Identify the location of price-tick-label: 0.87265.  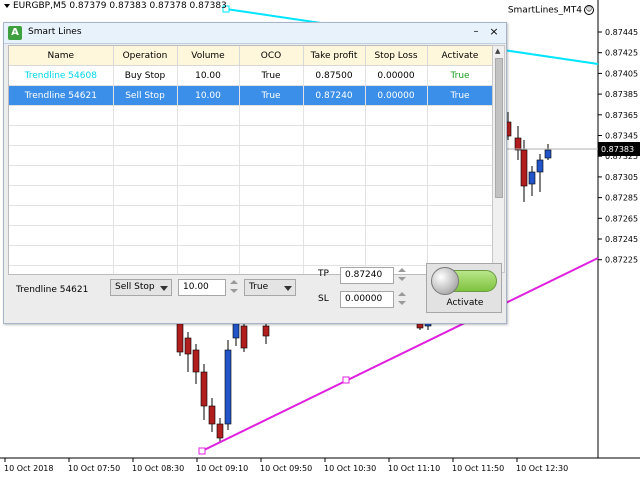
(621, 218).